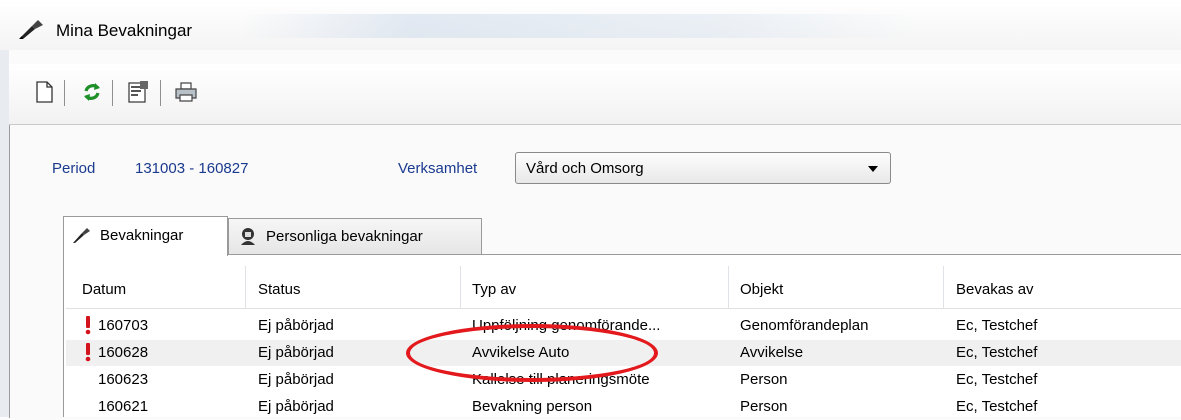 Image resolution: width=1181 pixels, height=420 pixels. Describe the element at coordinates (532, 406) in the screenshot. I see `cell-typ: Bevakning person` at that location.